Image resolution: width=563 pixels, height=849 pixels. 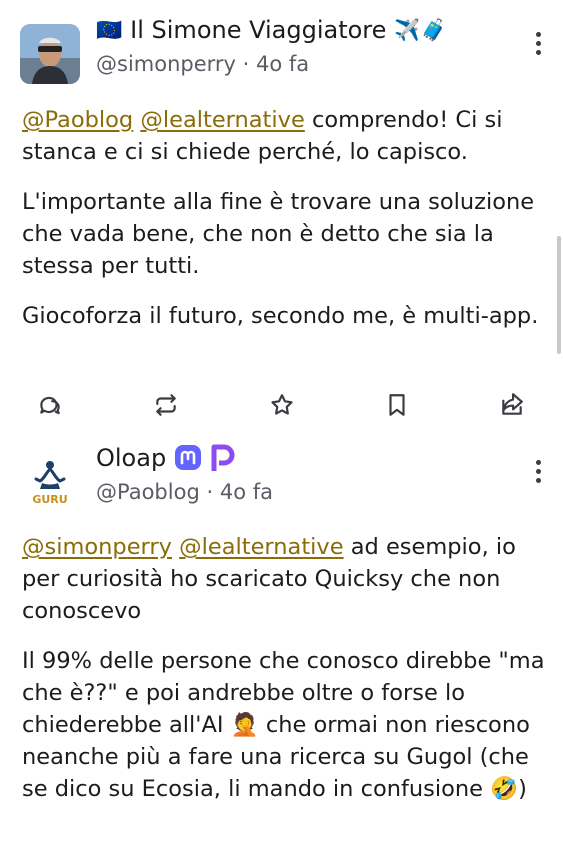 I want to click on favourite-icon, so click(x=282, y=405).